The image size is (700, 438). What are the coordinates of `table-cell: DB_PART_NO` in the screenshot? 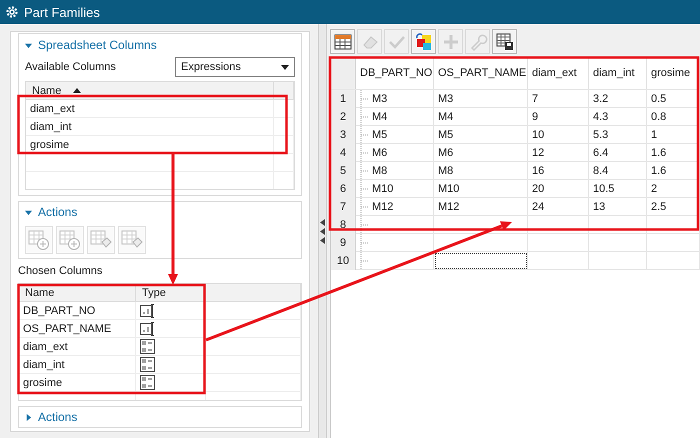 It's located at (77, 310).